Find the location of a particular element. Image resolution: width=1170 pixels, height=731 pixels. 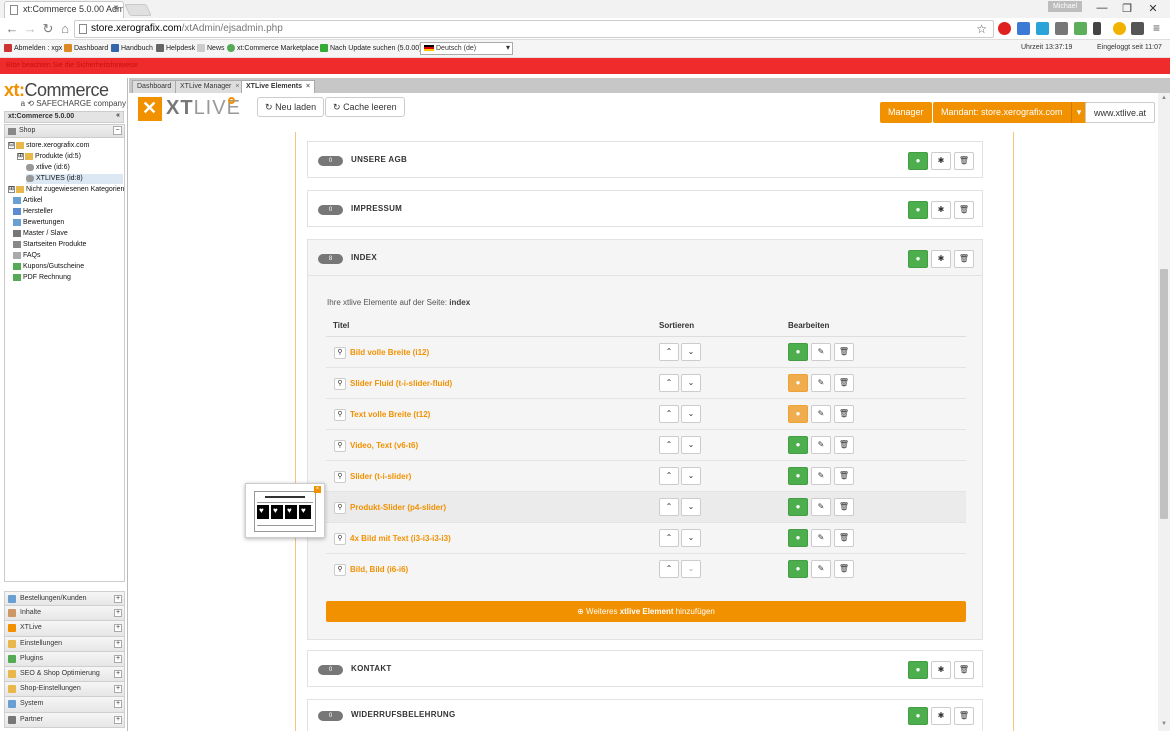

scrollbar-thumb is located at coordinates (1164, 394).